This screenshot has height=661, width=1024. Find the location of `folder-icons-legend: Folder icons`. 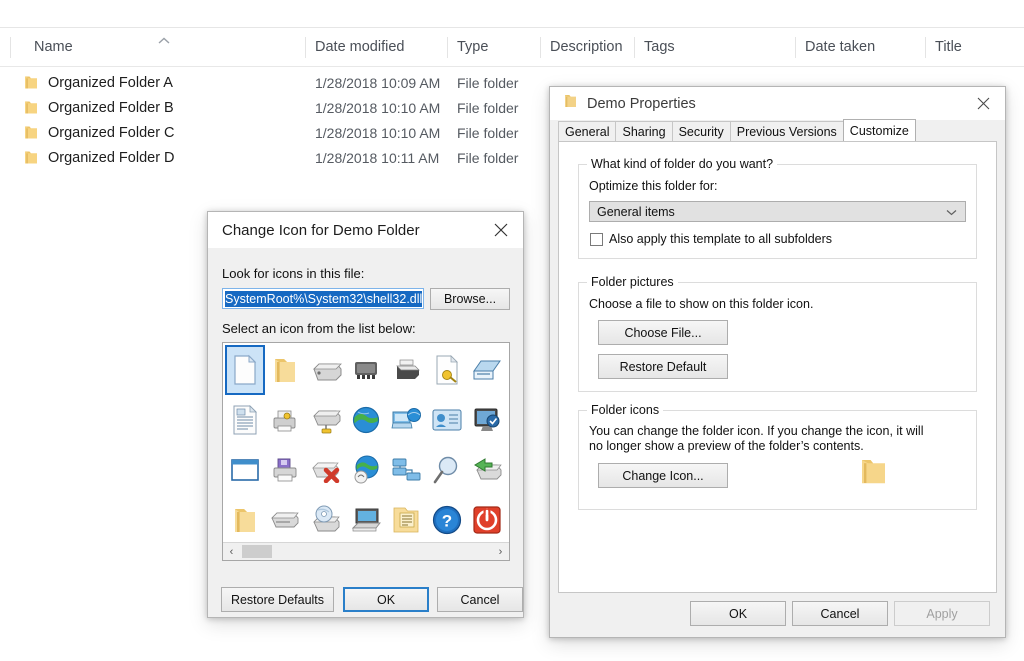

folder-icons-legend: Folder icons is located at coordinates (625, 410).